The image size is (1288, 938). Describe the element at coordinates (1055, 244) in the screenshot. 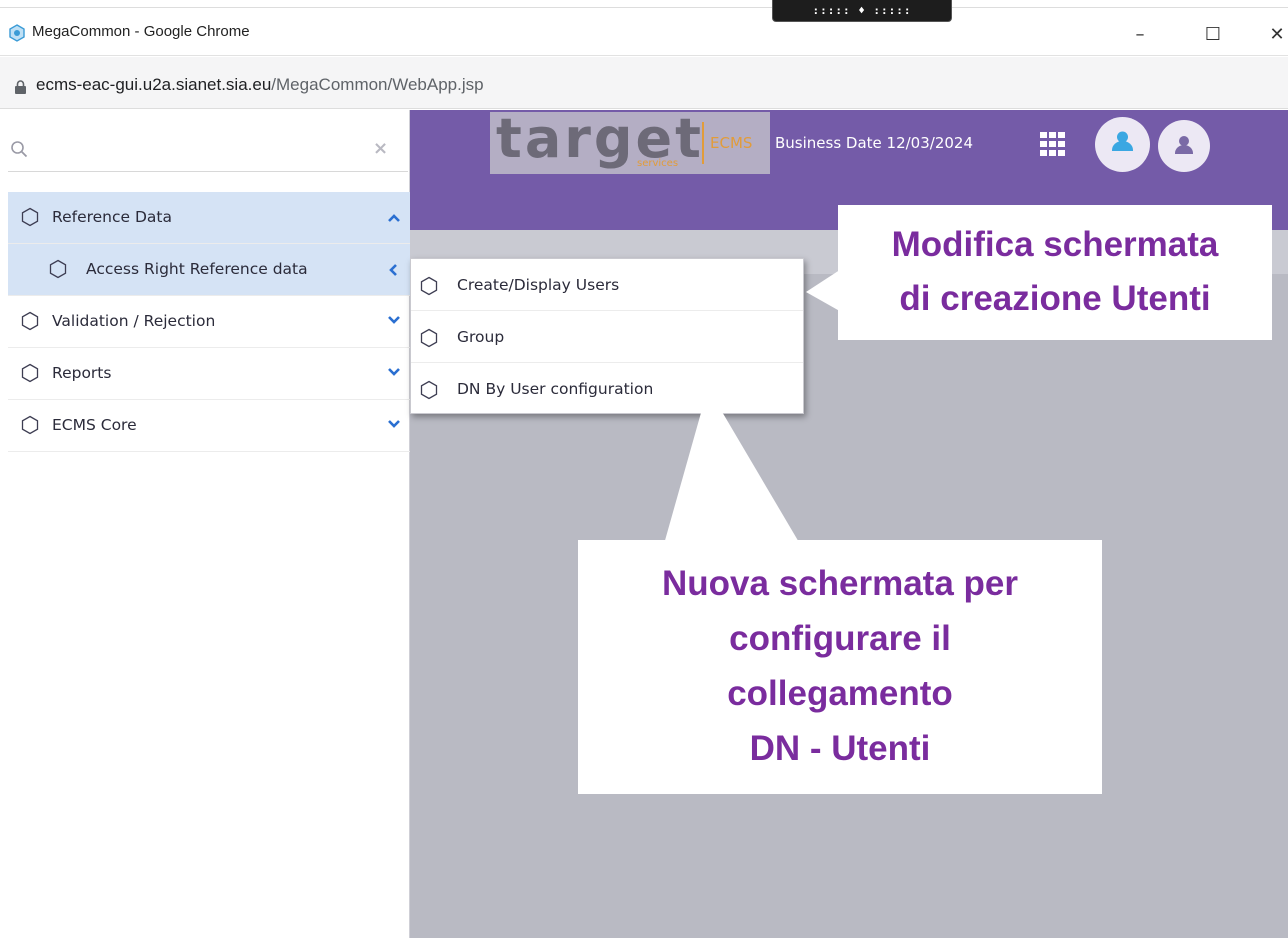

I see `callout-modify-line: Modifica schermata` at that location.